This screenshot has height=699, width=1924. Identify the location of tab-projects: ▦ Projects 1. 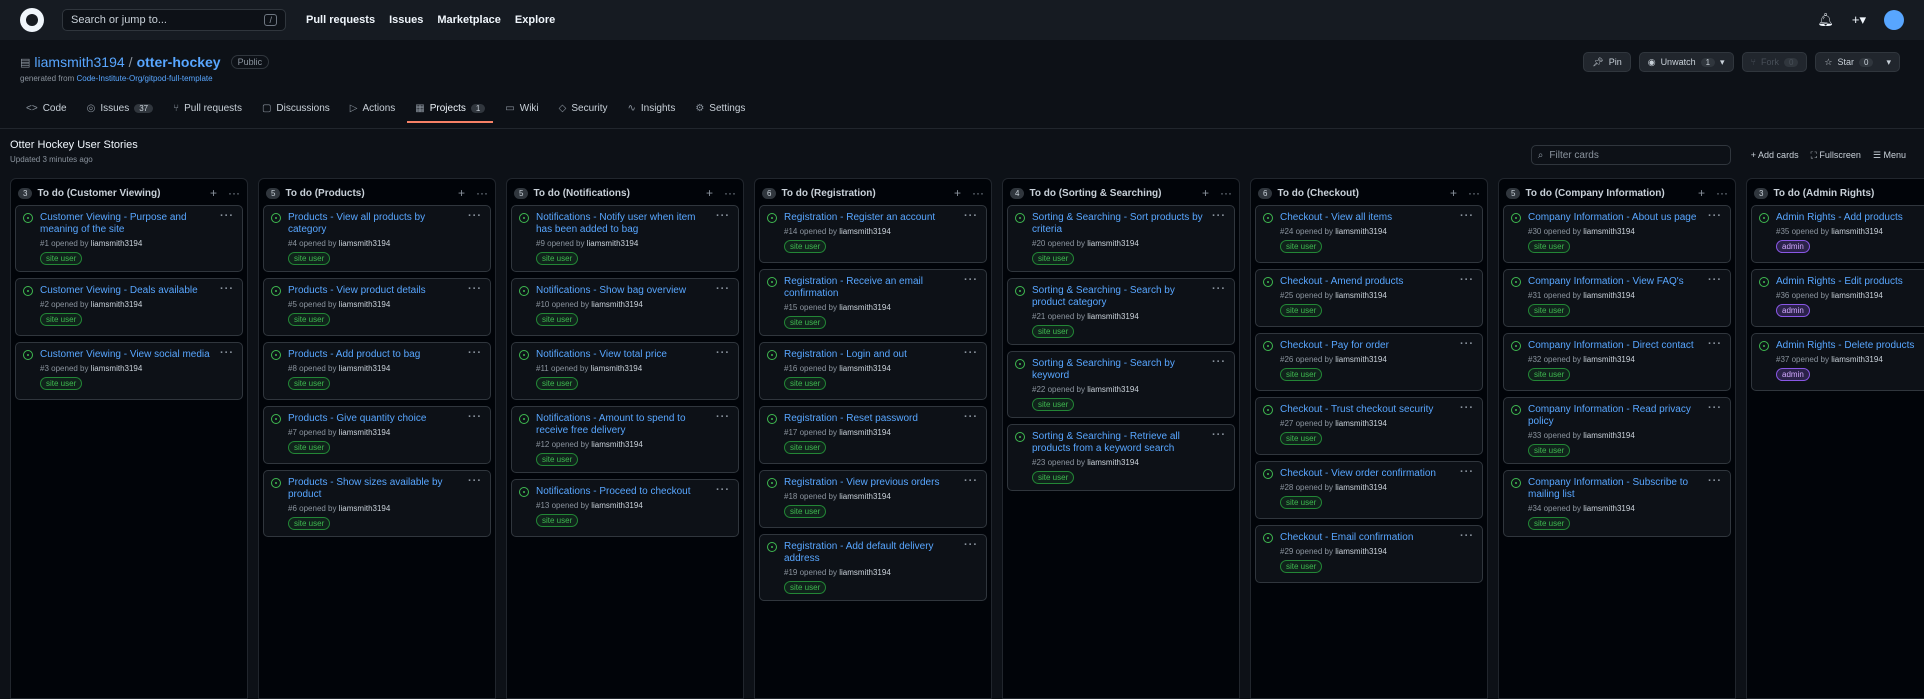
(450, 112).